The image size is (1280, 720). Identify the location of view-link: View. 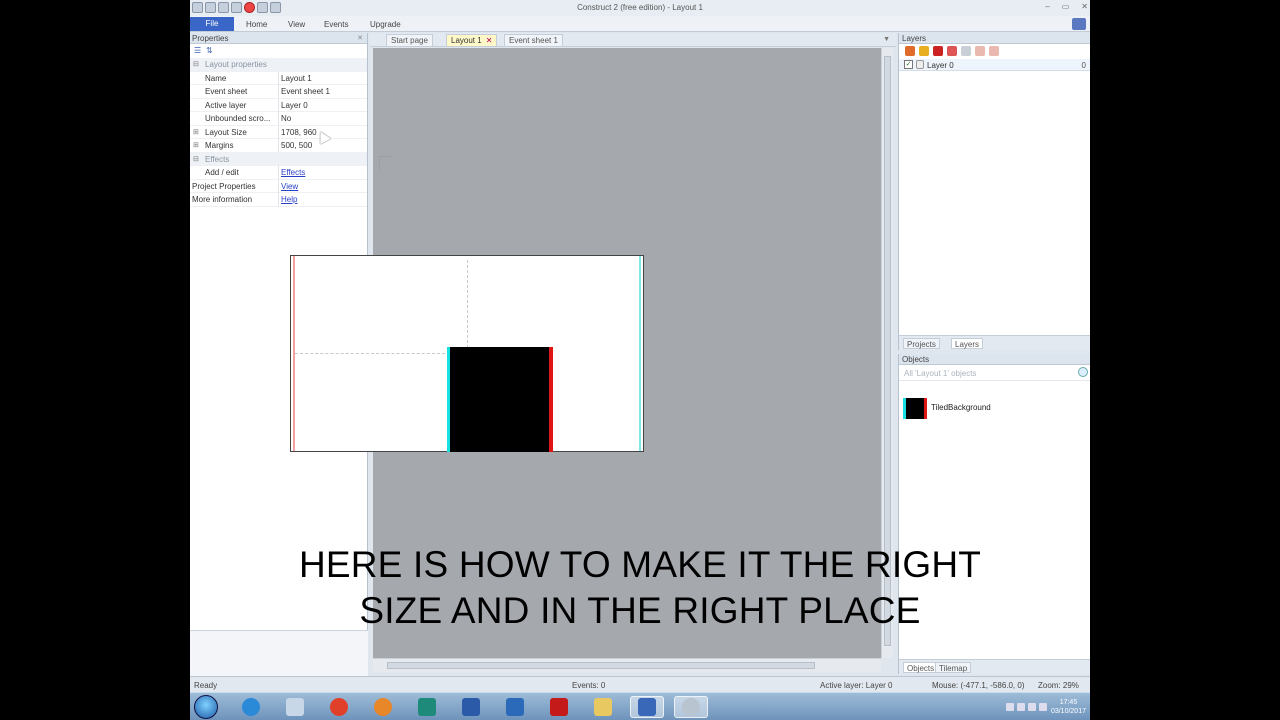
(289, 186).